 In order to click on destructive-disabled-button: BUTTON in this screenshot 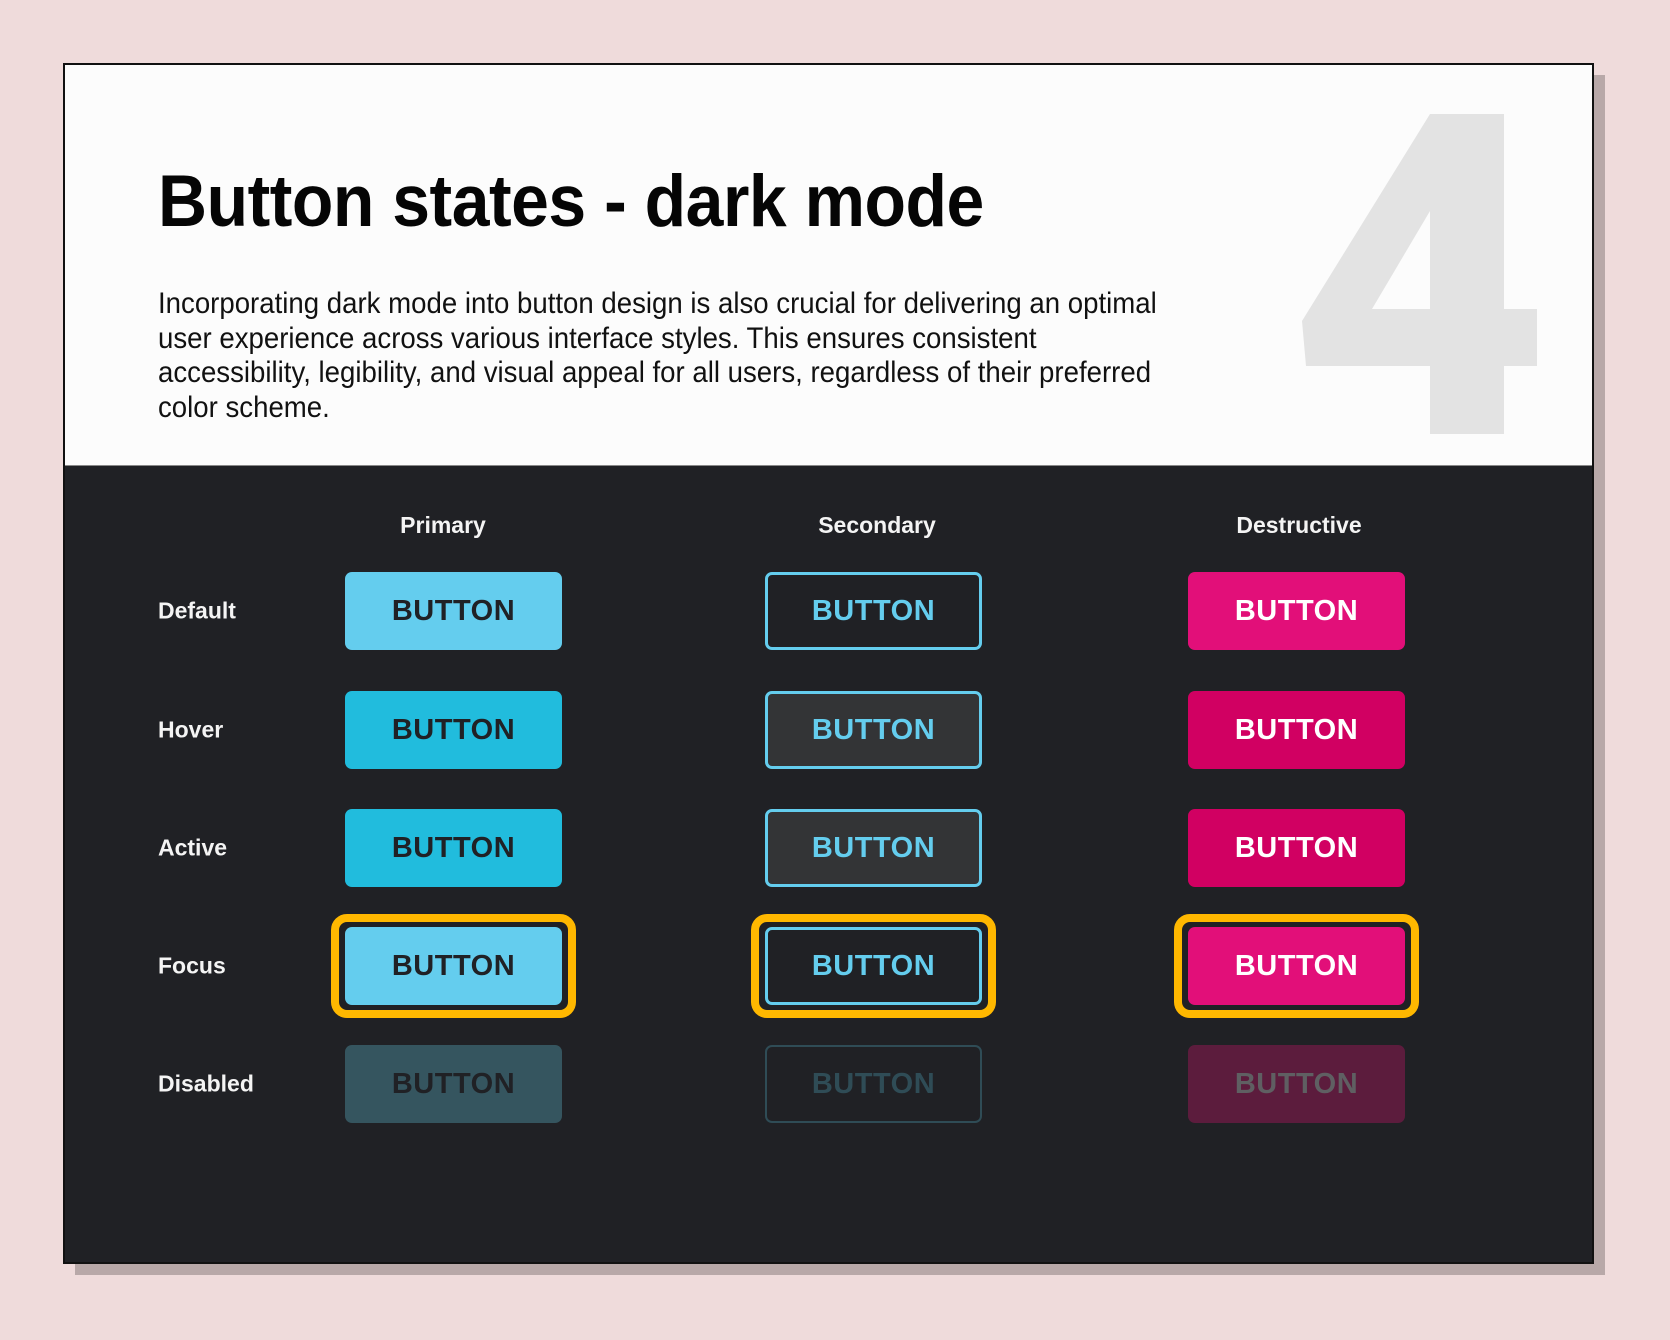, I will do `click(1296, 1084)`.